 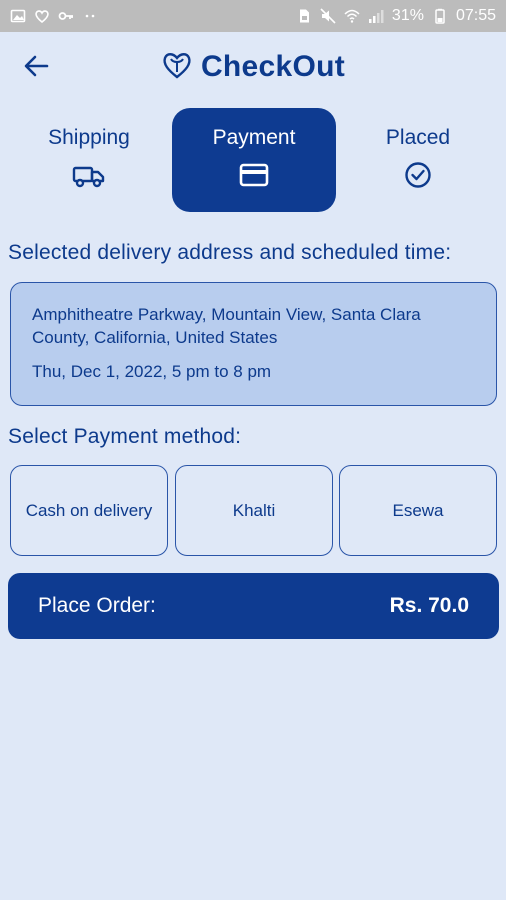 What do you see at coordinates (429, 605) in the screenshot?
I see `order-total: Rs. 70.0` at bounding box center [429, 605].